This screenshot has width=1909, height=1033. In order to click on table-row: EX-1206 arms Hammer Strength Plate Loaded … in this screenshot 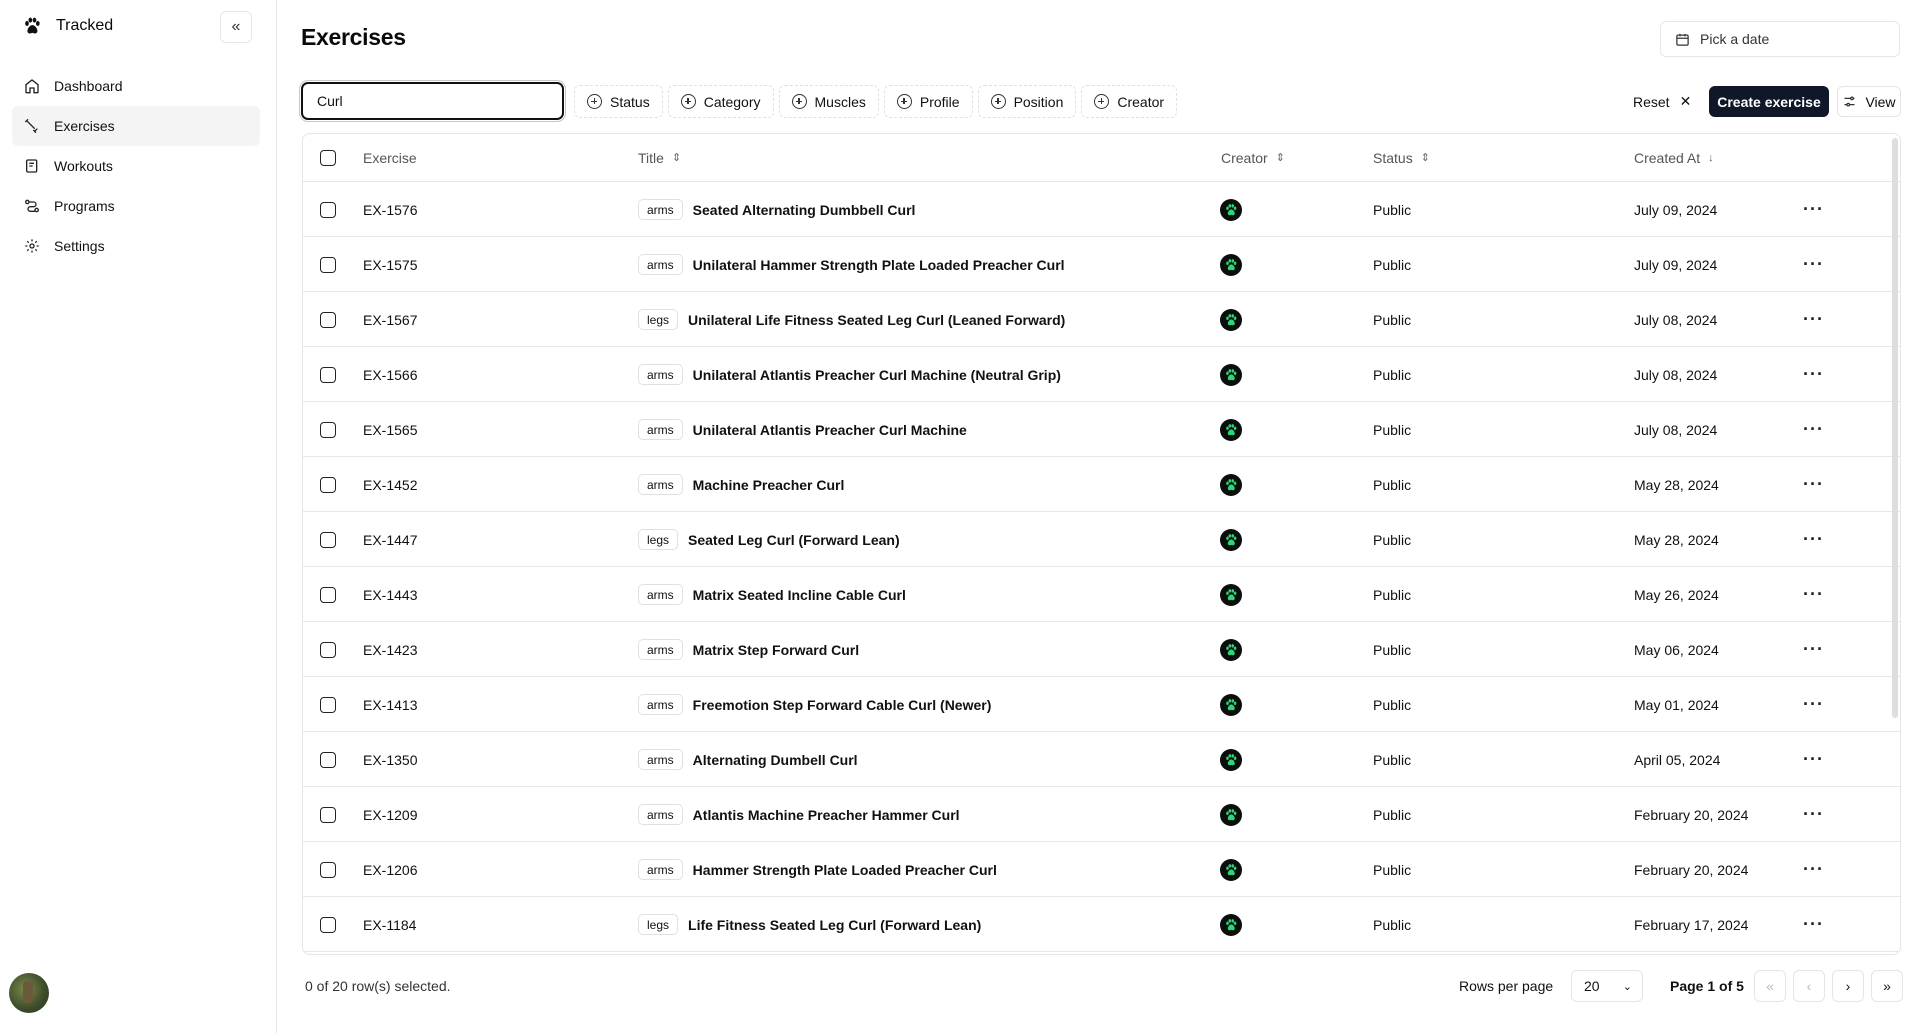, I will do `click(1101, 869)`.